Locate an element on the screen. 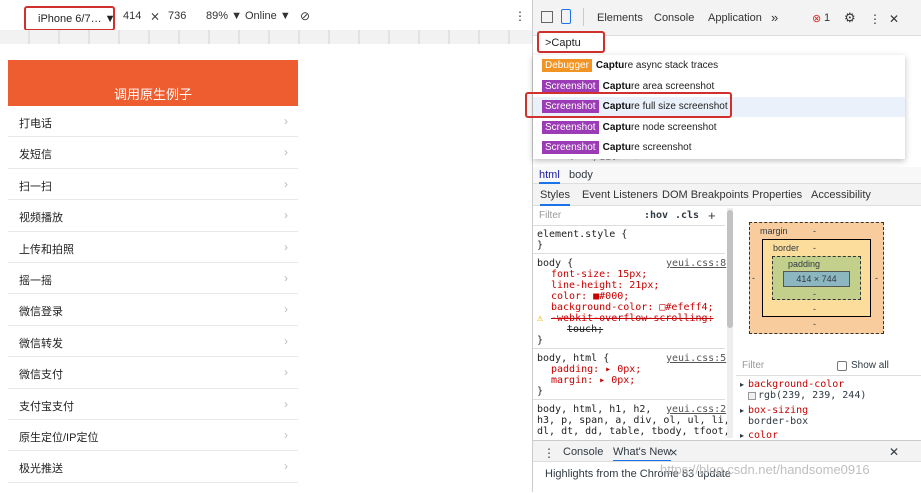 Image resolution: width=921 pixels, height=493 pixels. drawer-tab-whats-new: What's New is located at coordinates (642, 454).